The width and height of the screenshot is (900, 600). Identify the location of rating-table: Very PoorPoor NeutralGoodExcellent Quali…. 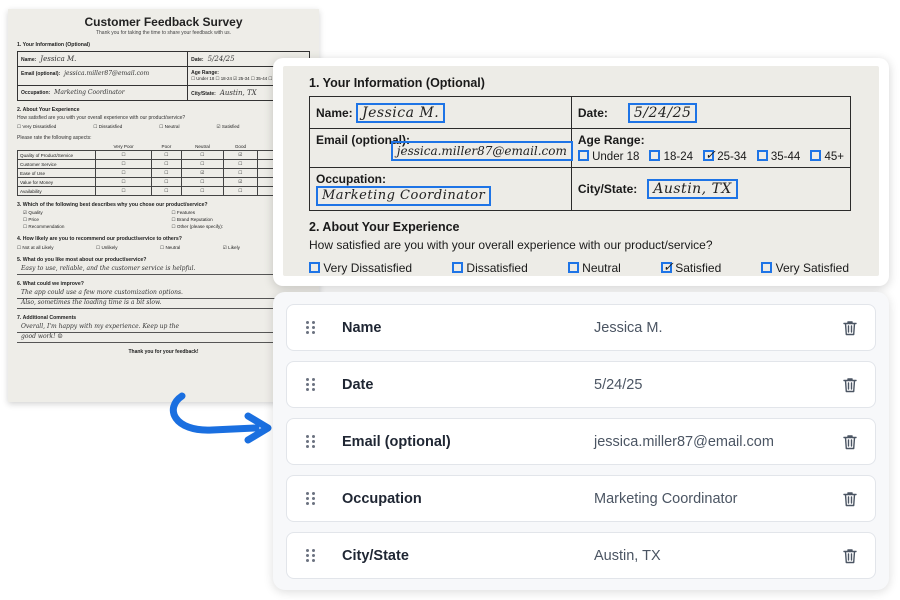
(164, 169).